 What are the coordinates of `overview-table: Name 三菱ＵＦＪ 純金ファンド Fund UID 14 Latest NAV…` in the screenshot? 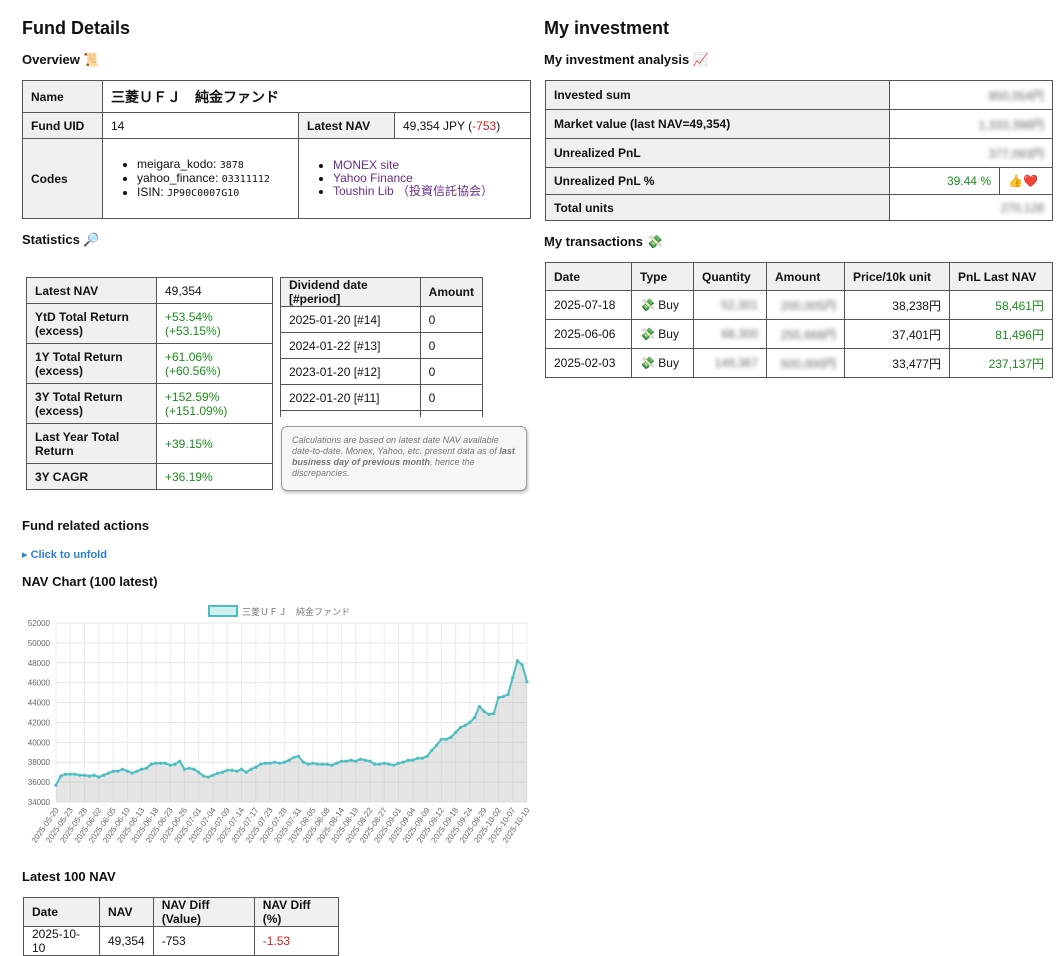 It's located at (276, 149).